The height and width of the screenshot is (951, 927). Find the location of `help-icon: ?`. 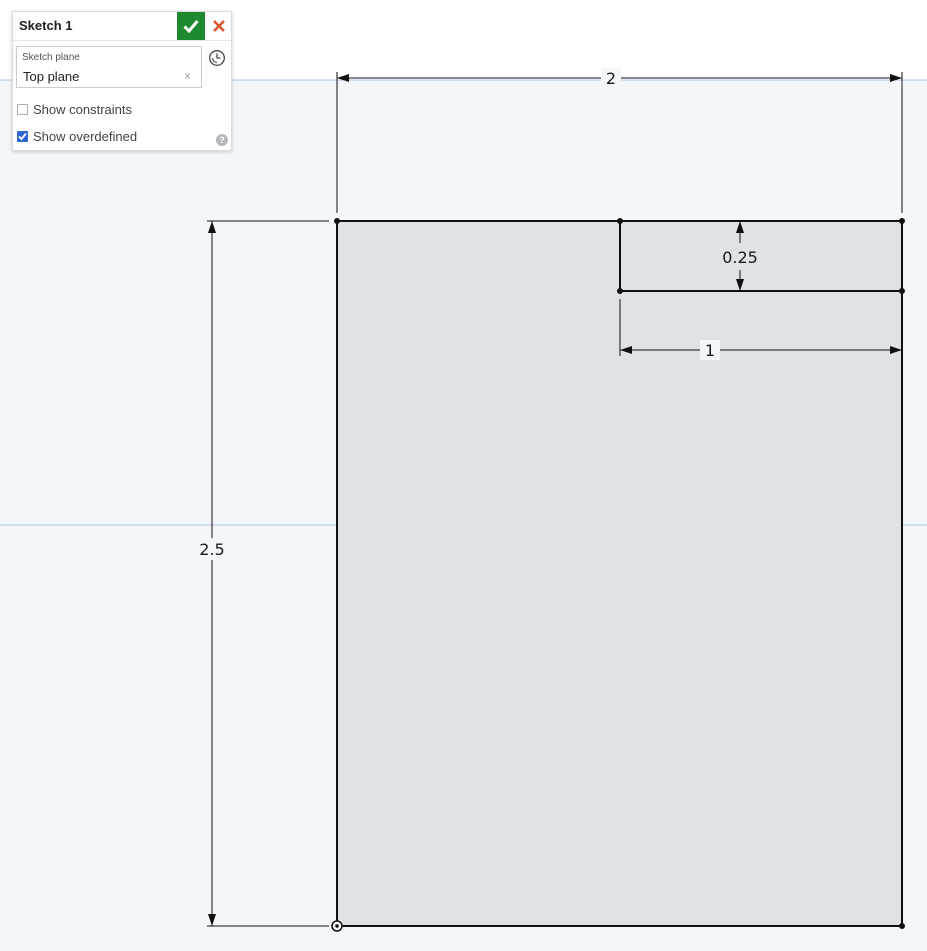

help-icon: ? is located at coordinates (222, 140).